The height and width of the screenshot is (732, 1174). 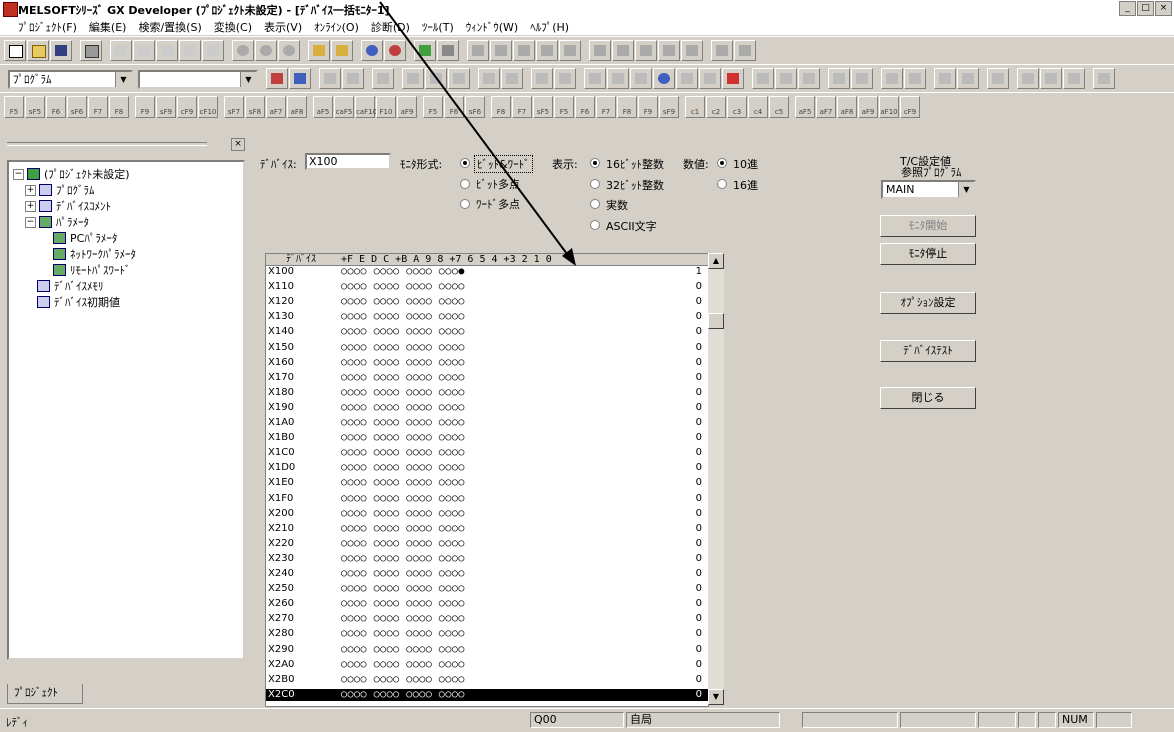 What do you see at coordinates (722, 184) in the screenshot?
I see `value-hex-radio` at bounding box center [722, 184].